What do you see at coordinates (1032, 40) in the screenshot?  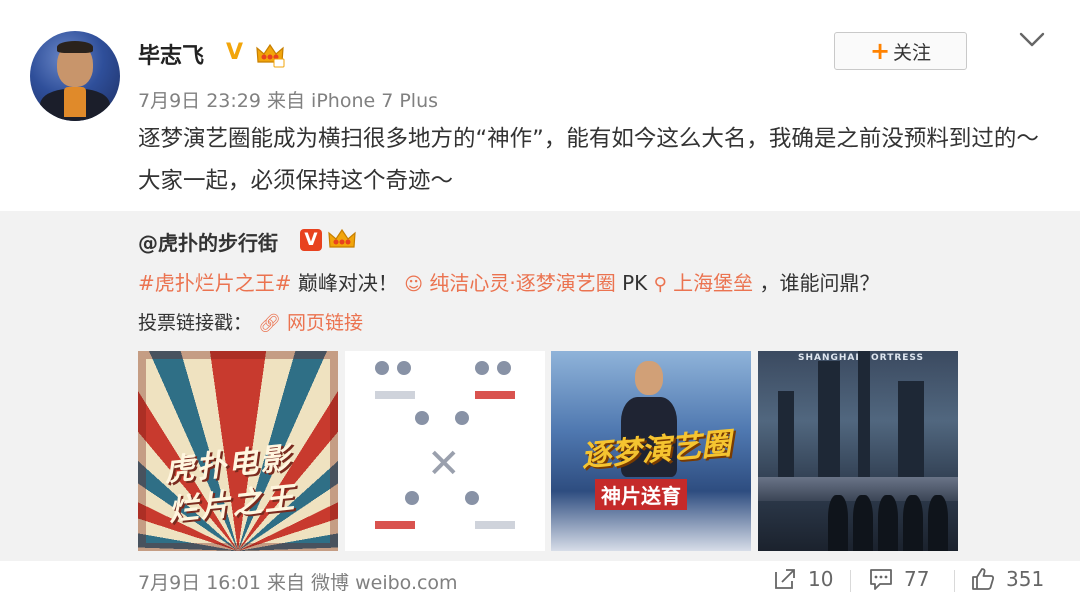 I see `chevron-down-icon` at bounding box center [1032, 40].